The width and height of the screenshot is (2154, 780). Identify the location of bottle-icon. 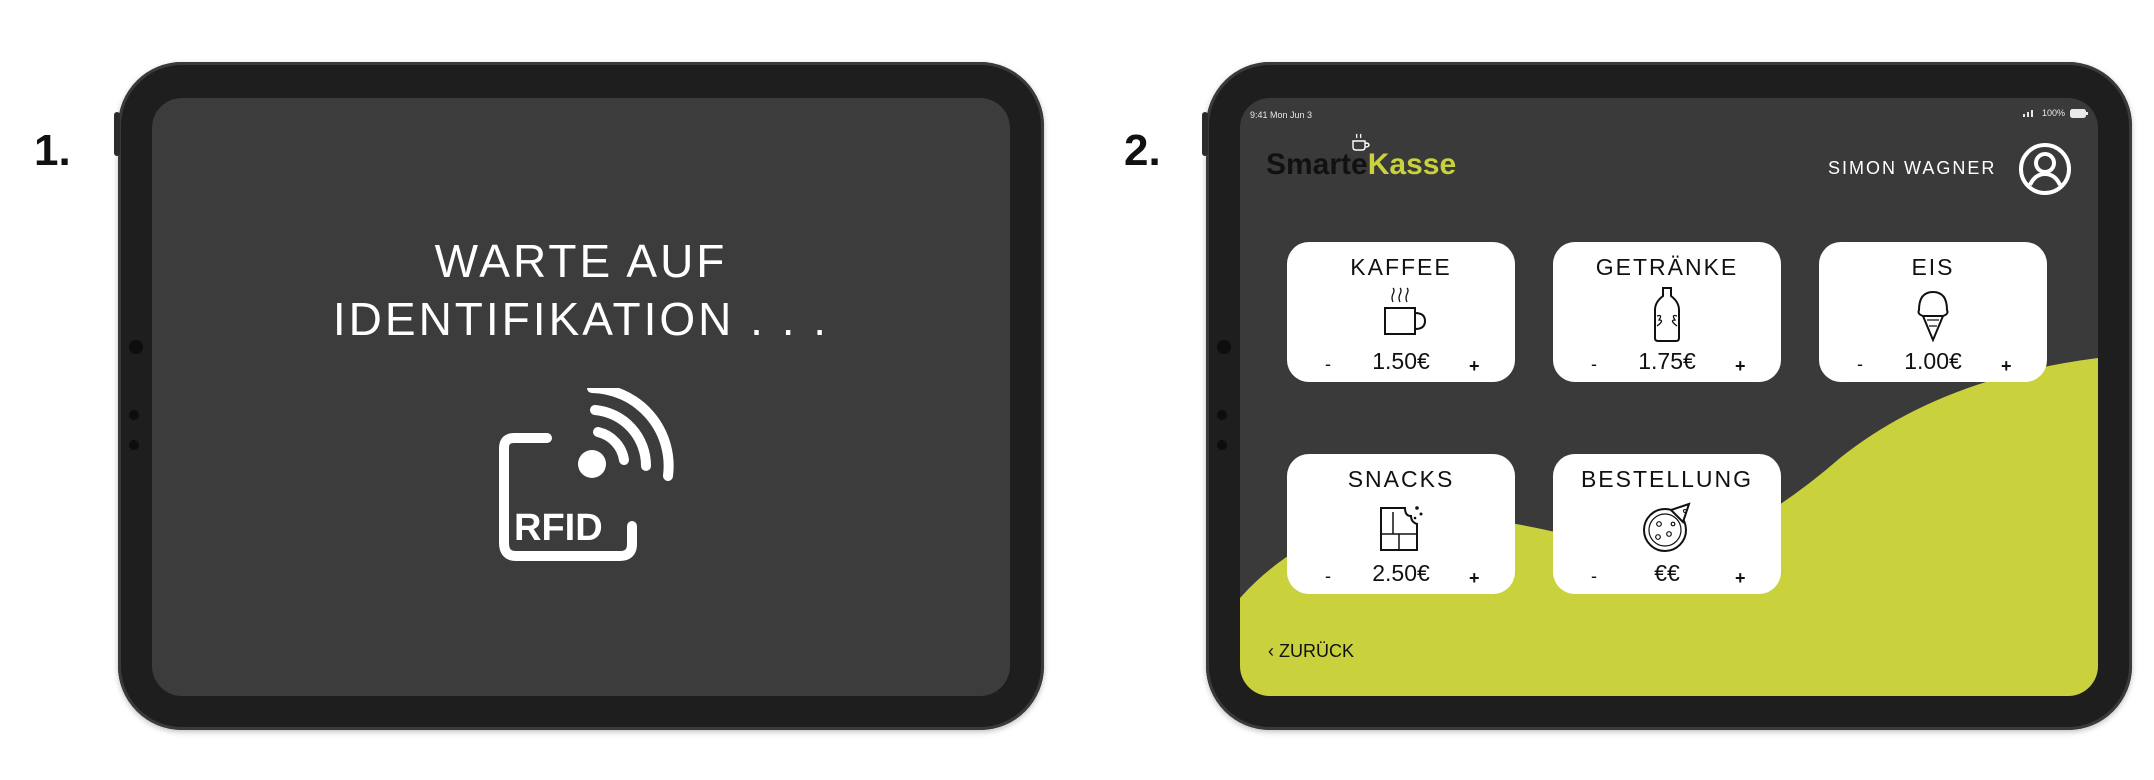
(1667, 314).